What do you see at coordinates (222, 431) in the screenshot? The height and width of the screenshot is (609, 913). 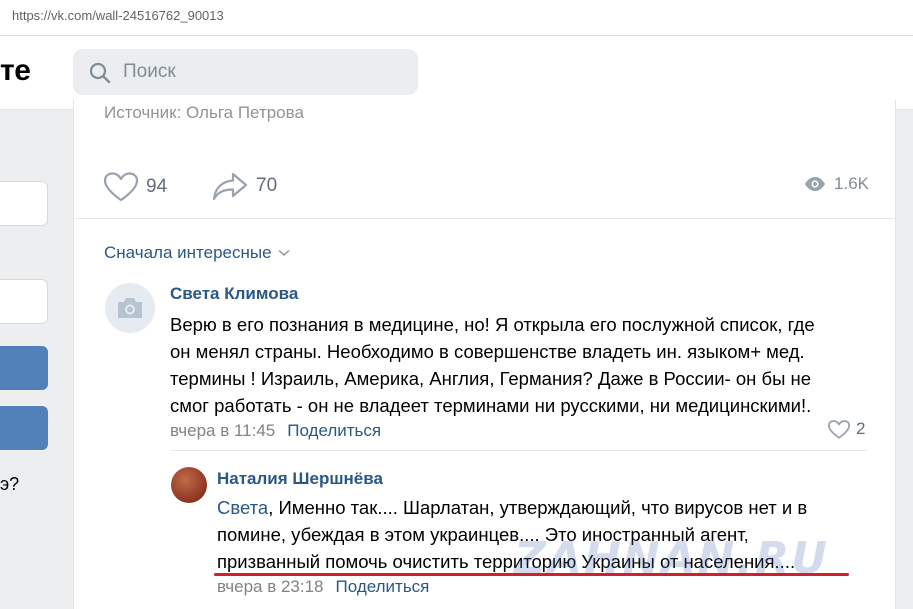 I see `comment-time: вчера в 11:45` at bounding box center [222, 431].